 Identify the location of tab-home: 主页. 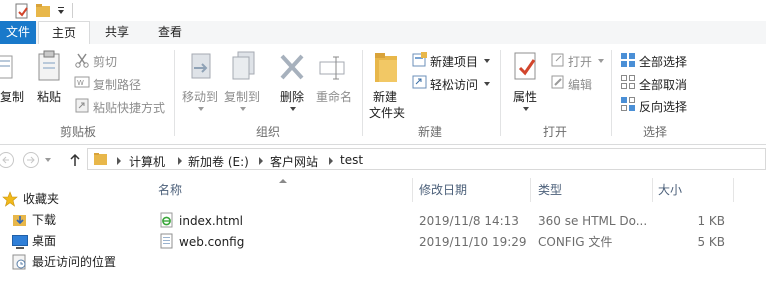
(64, 33).